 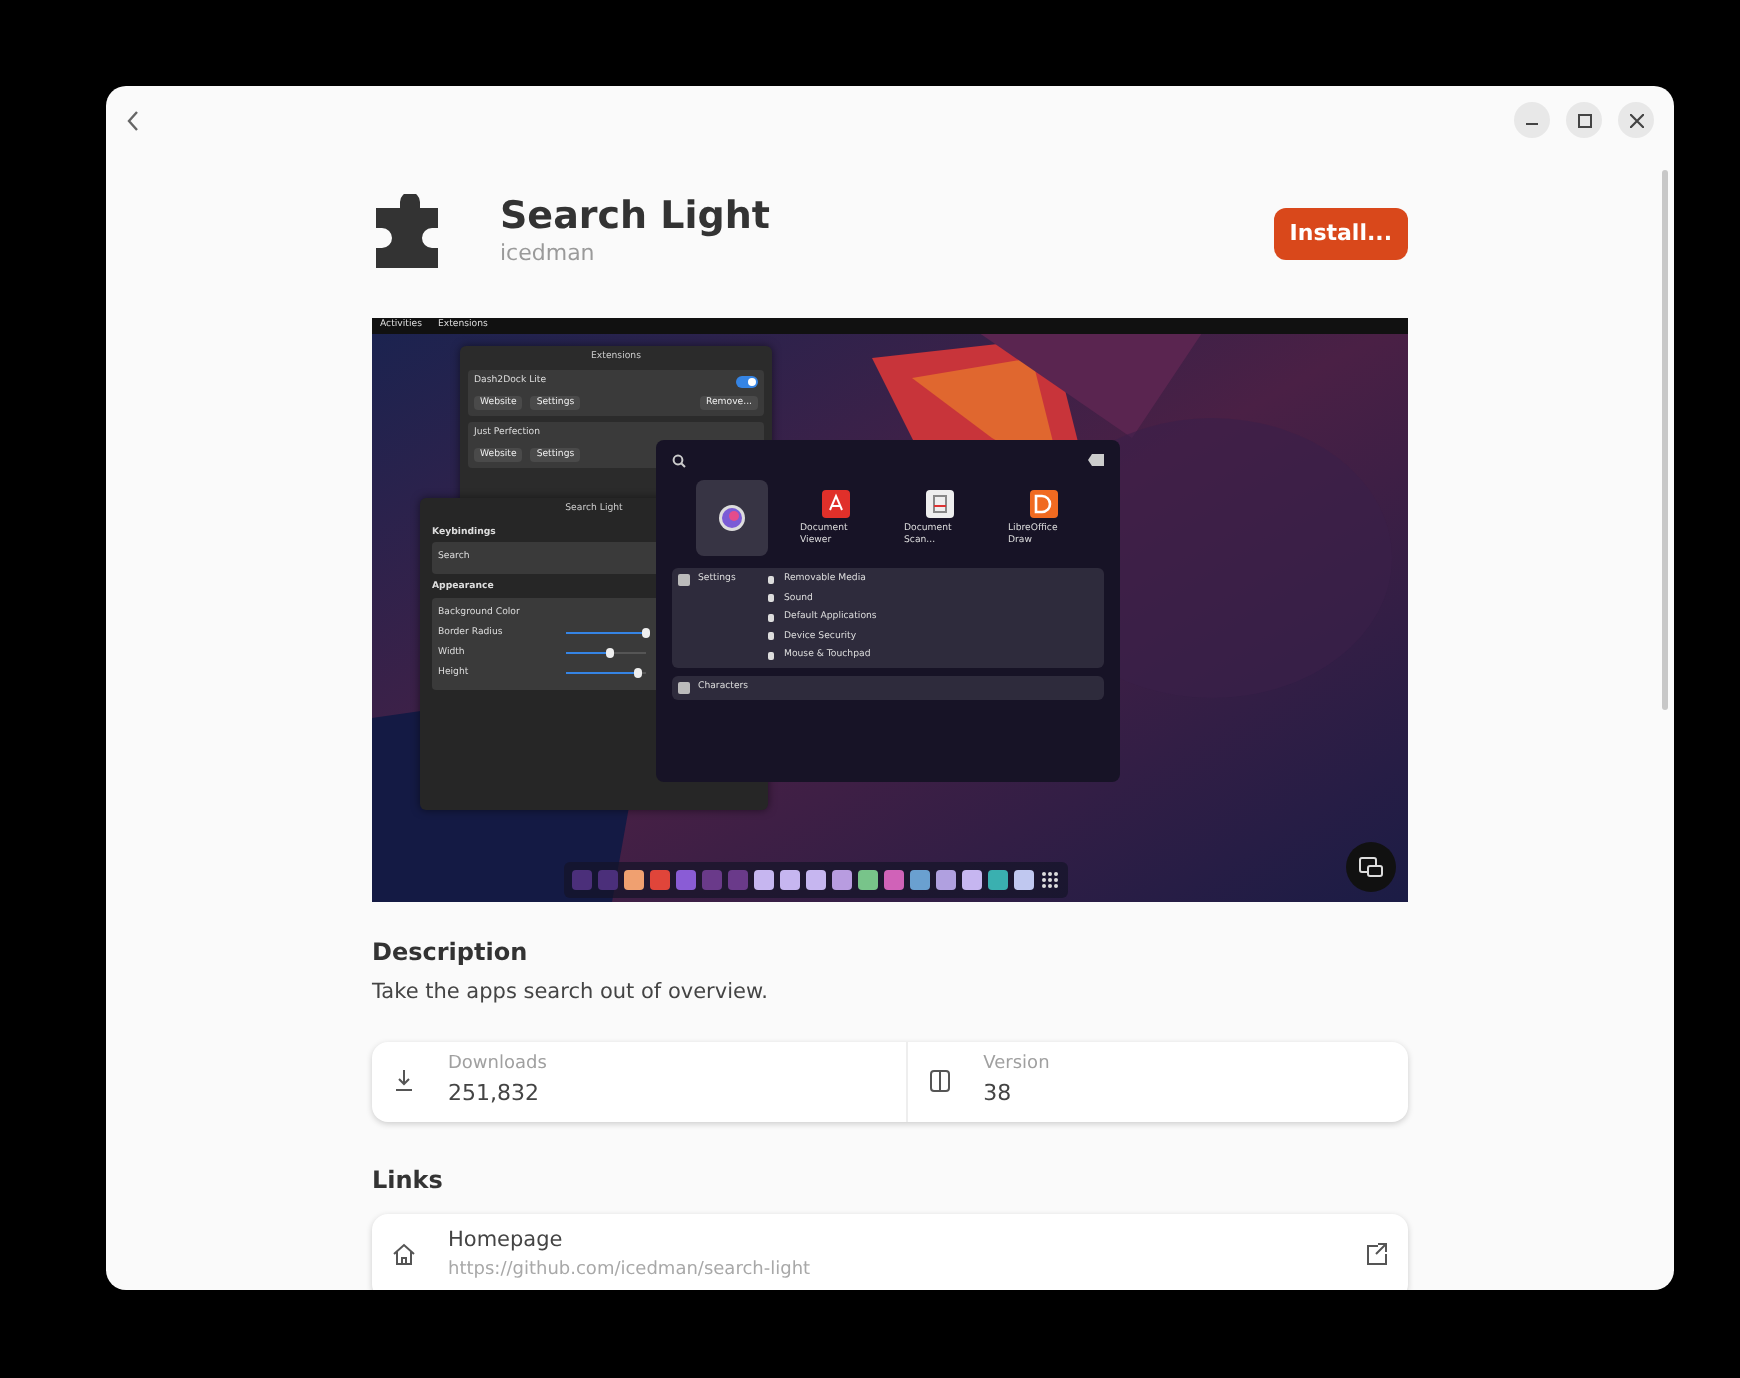 What do you see at coordinates (630, 1270) in the screenshot?
I see `link-url: https://github.com/icedman/search-light` at bounding box center [630, 1270].